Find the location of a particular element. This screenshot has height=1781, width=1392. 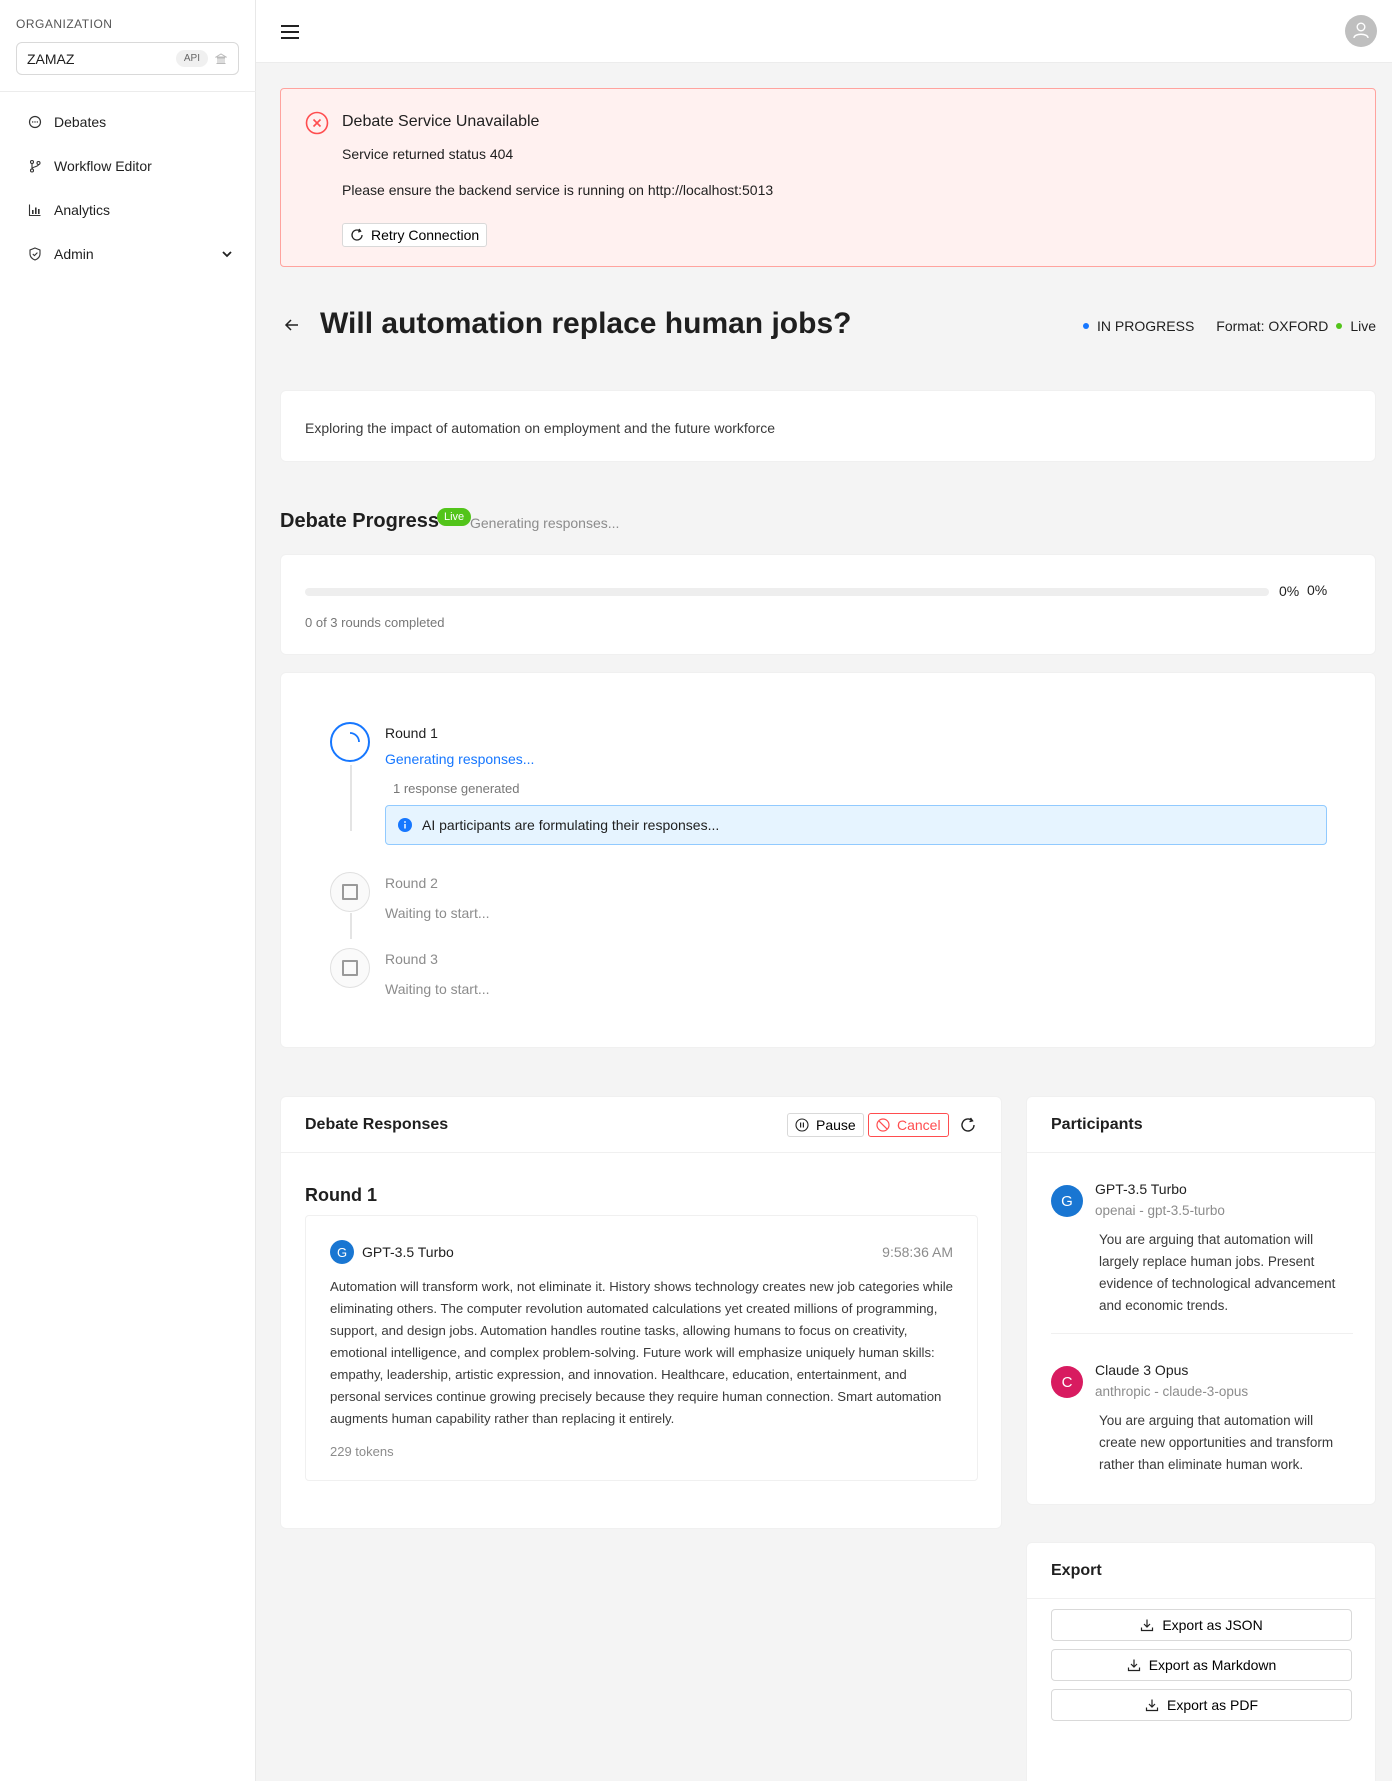

export-json-button: Export as JSON is located at coordinates (1201, 1625).